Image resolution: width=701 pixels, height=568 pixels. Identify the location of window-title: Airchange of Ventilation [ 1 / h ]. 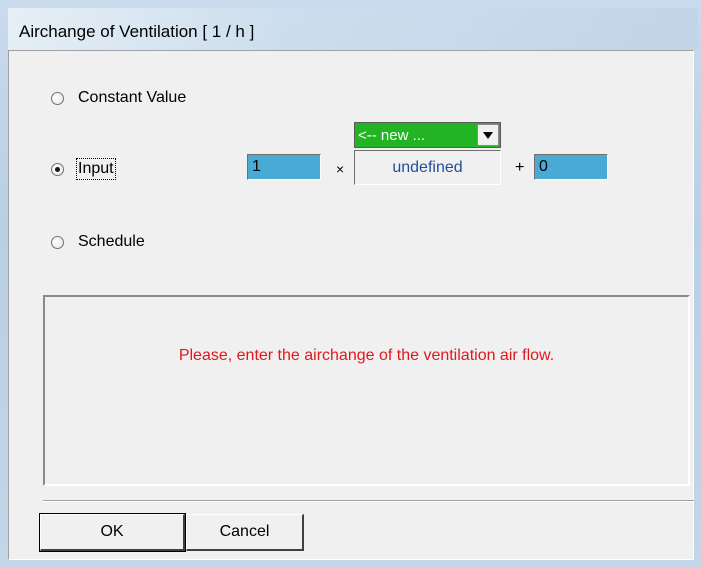
(137, 31).